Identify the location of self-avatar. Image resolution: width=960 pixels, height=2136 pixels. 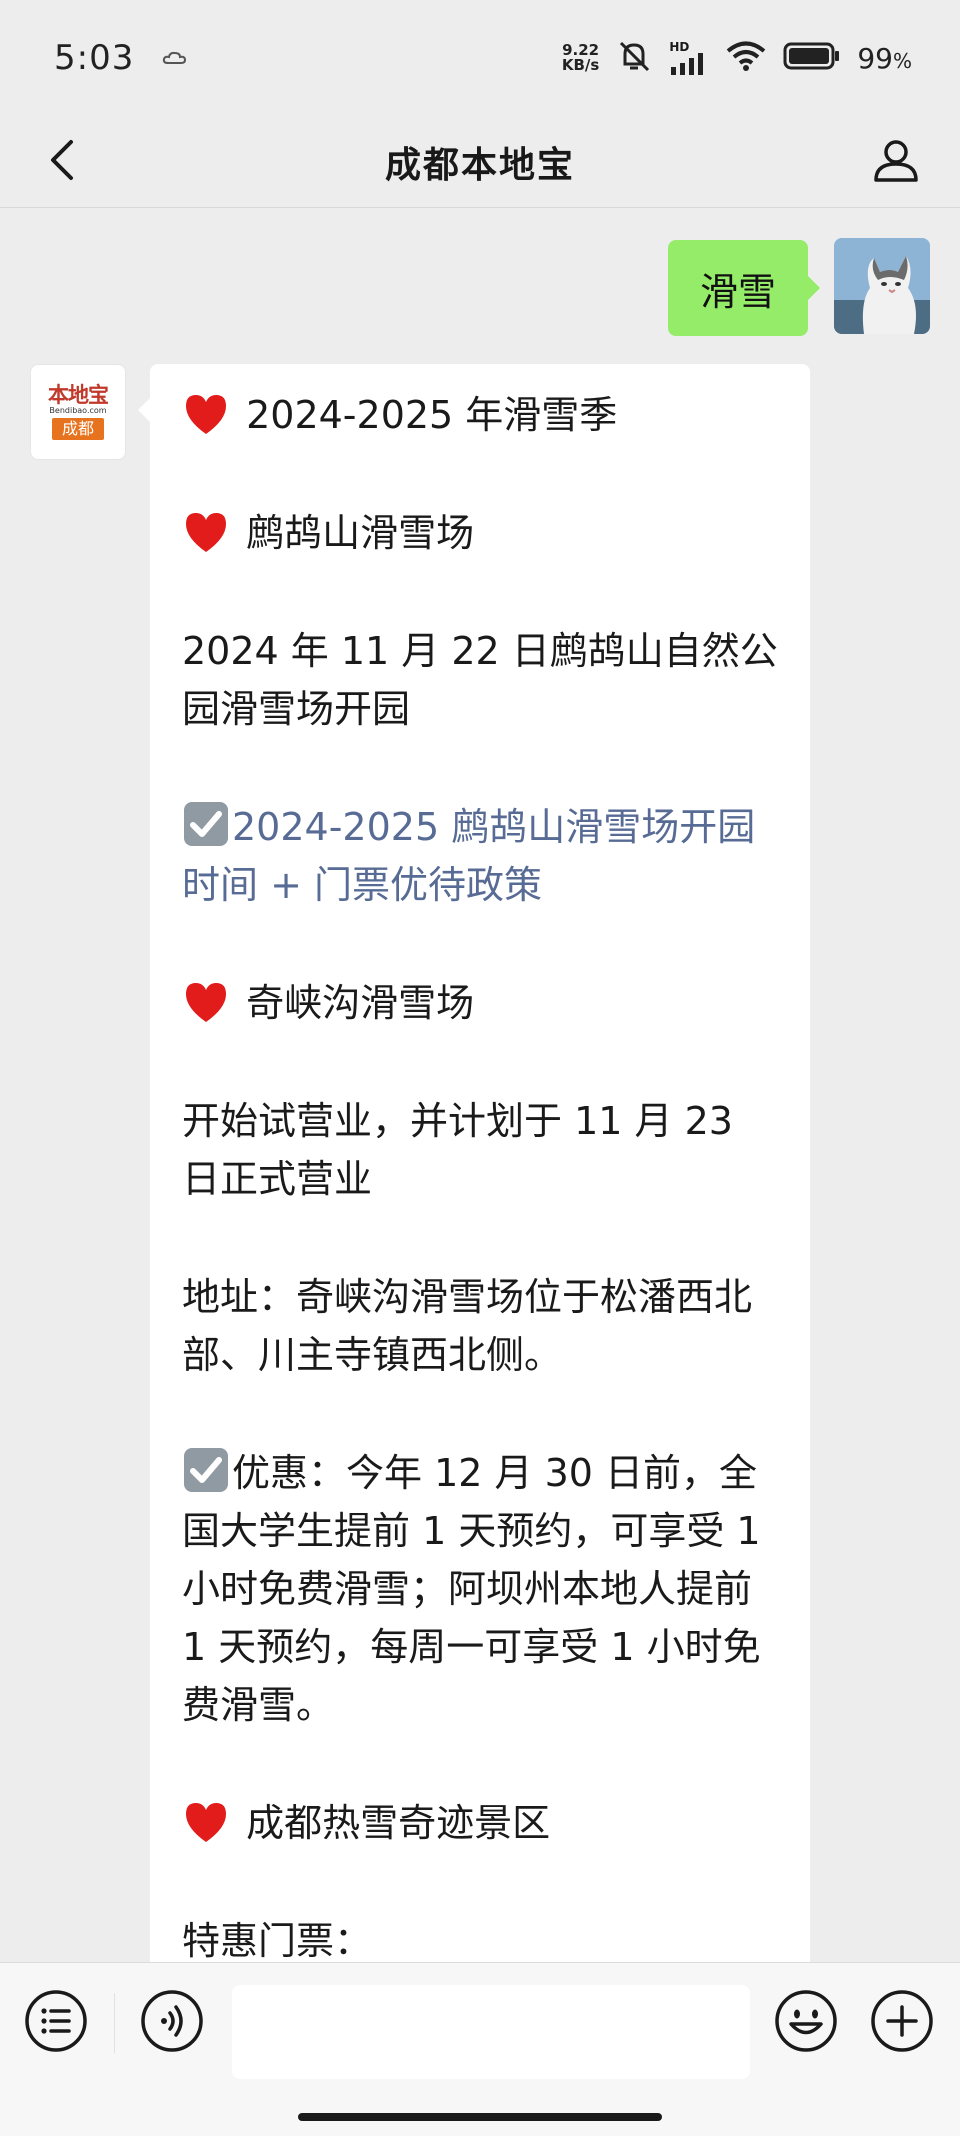
(882, 286).